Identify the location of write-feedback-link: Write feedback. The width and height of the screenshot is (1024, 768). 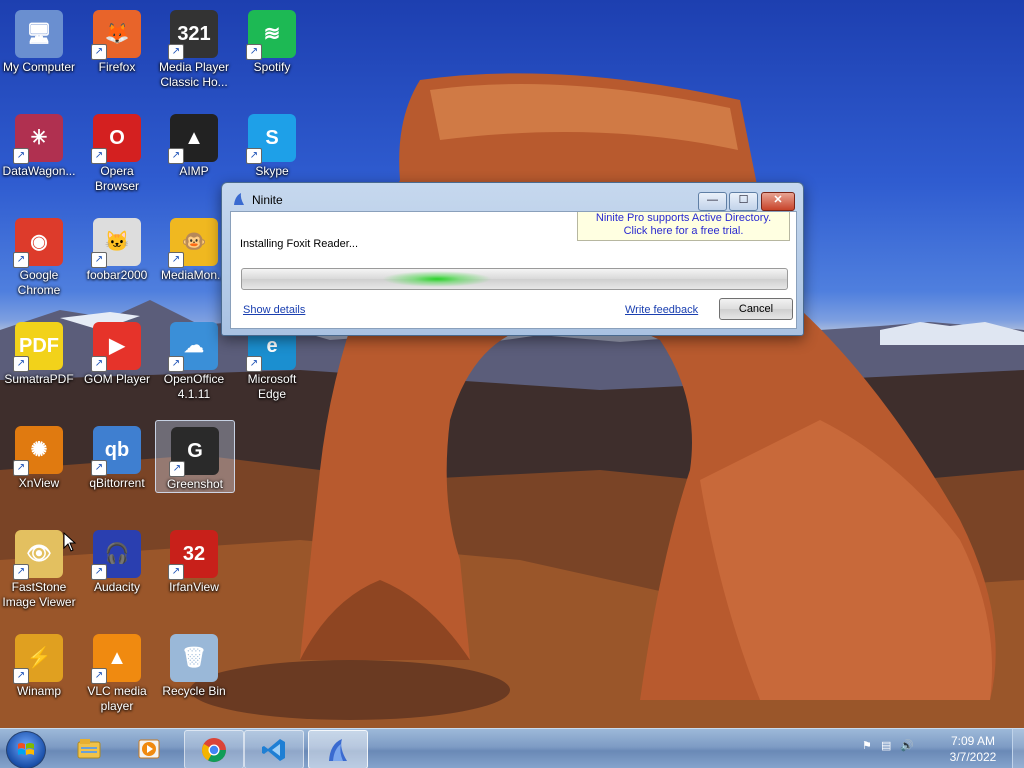
(661, 310).